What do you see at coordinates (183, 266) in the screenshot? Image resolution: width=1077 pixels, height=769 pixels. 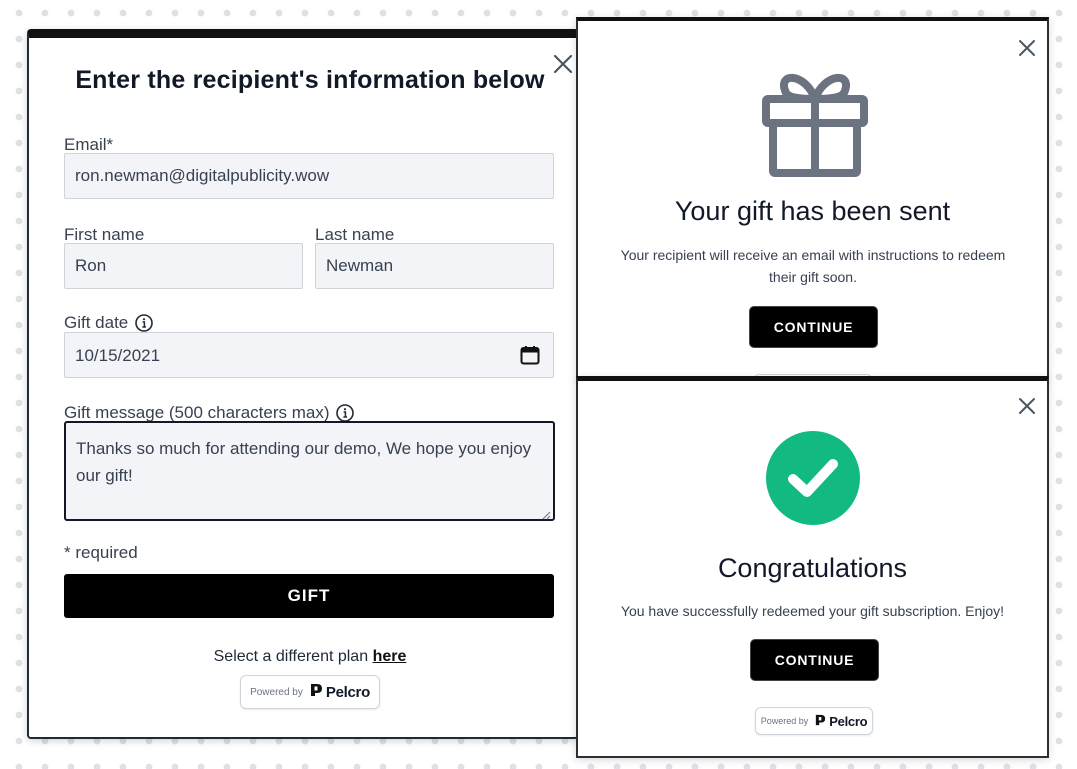 I see `first-name-field` at bounding box center [183, 266].